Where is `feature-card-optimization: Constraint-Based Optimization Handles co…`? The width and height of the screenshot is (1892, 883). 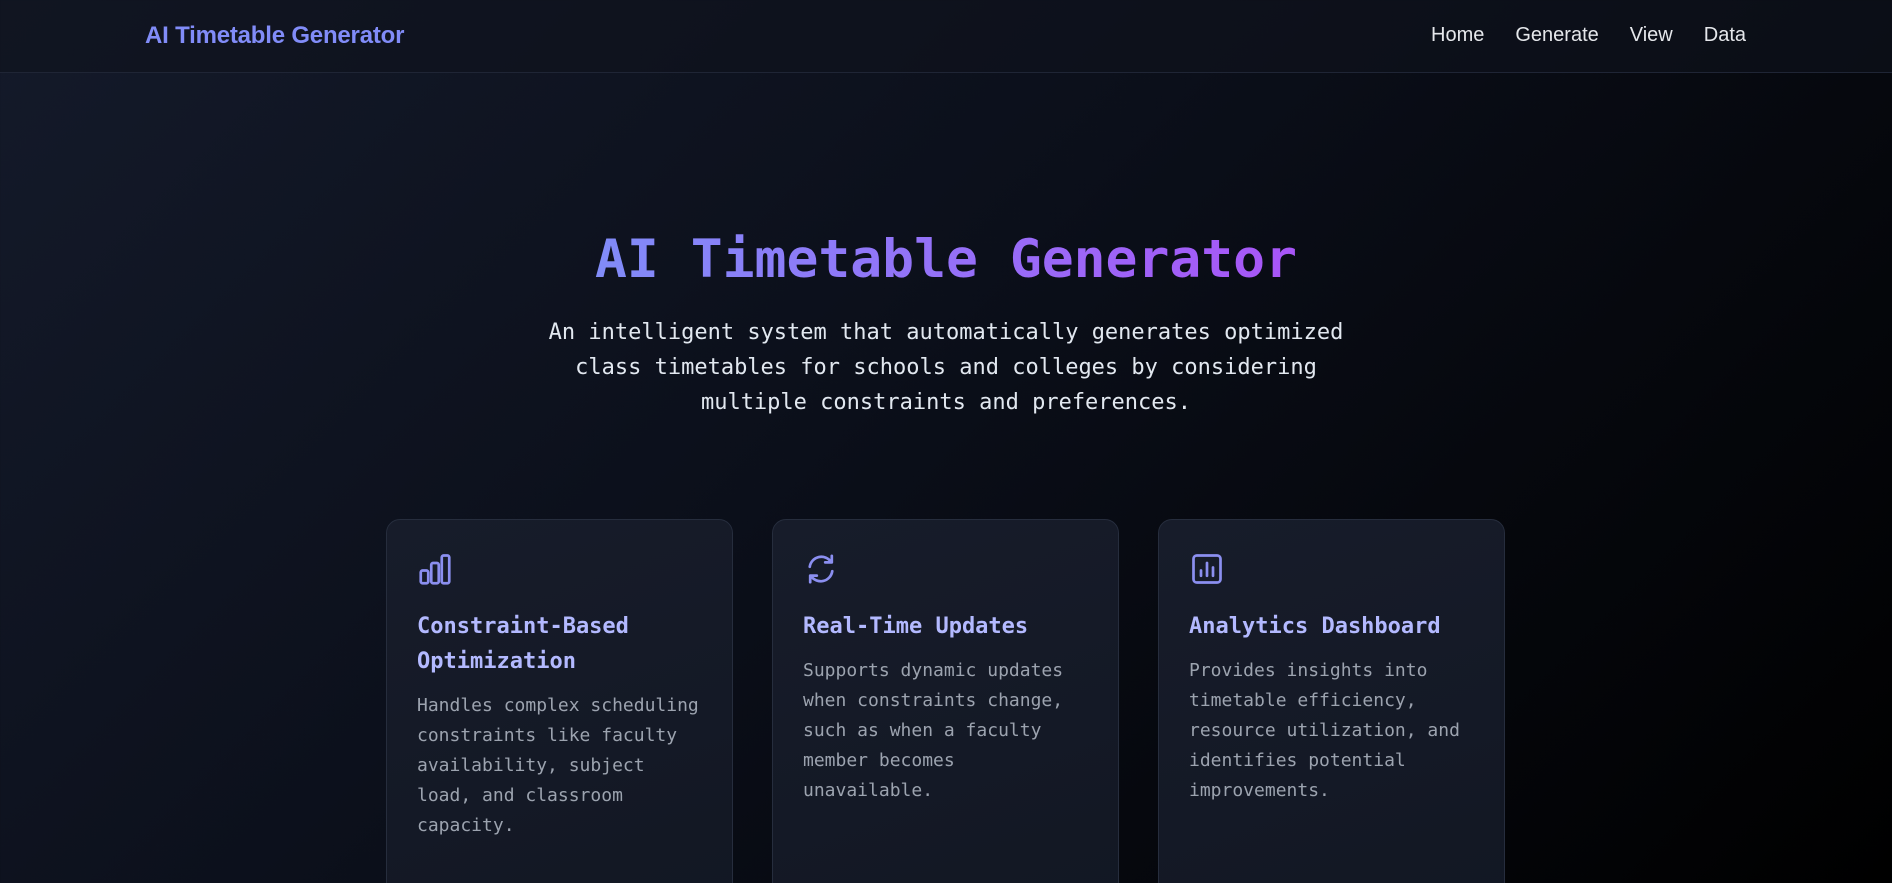 feature-card-optimization: Constraint-Based Optimization Handles co… is located at coordinates (559, 701).